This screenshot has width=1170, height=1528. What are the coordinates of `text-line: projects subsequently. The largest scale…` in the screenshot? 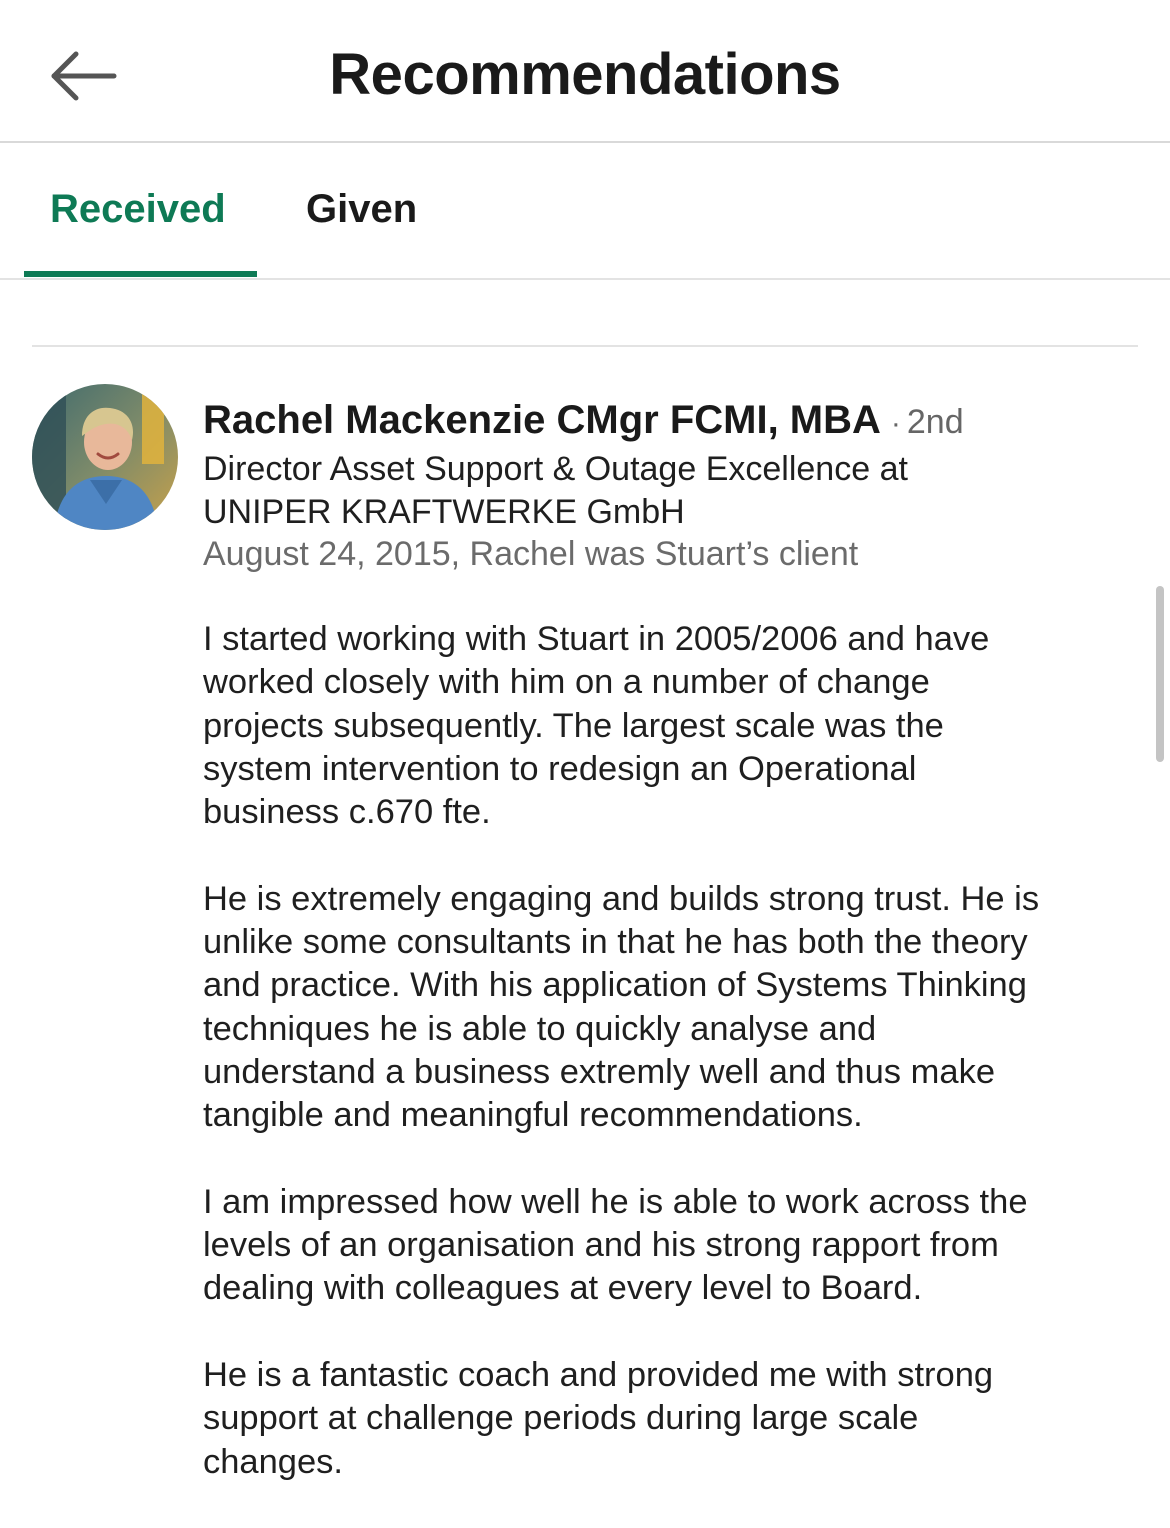 It's located at (573, 725).